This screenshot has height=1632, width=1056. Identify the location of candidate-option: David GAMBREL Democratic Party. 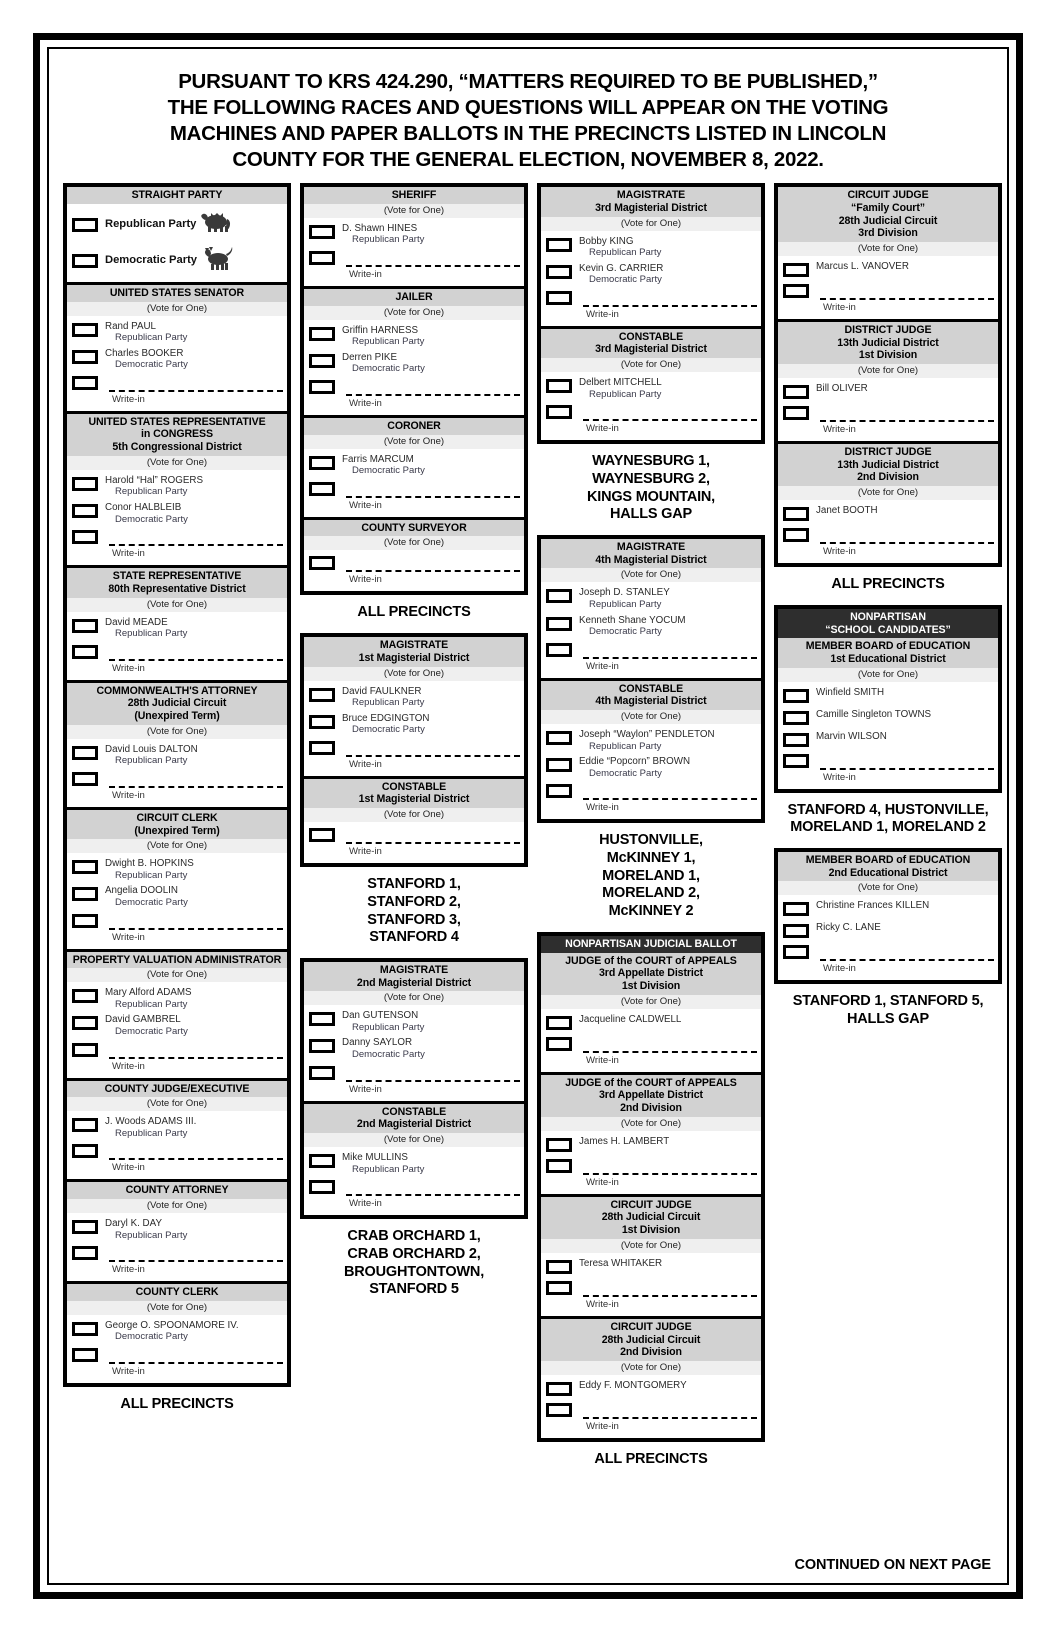
(177, 1025).